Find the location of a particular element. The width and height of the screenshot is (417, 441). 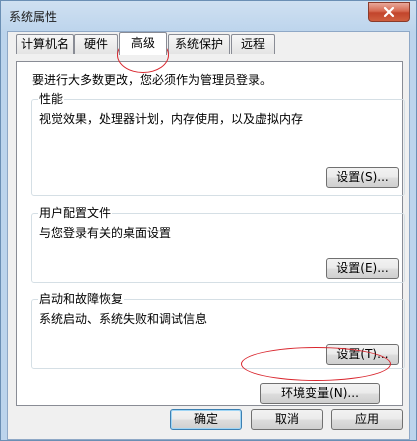

apply-button: 应用 is located at coordinates (367, 419).